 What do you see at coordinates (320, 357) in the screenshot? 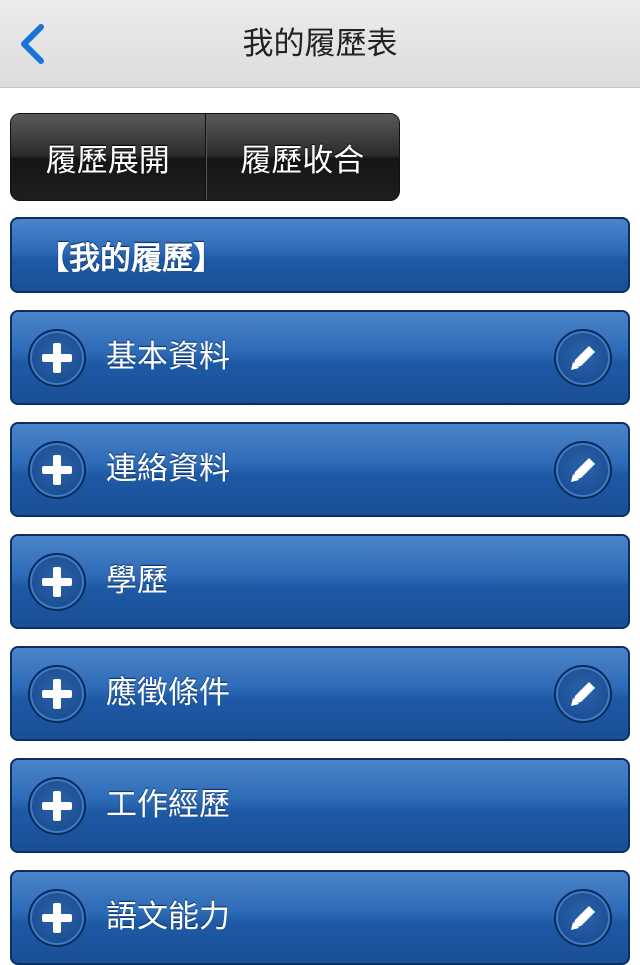
I see `section-basic-info: 基本資料` at bounding box center [320, 357].